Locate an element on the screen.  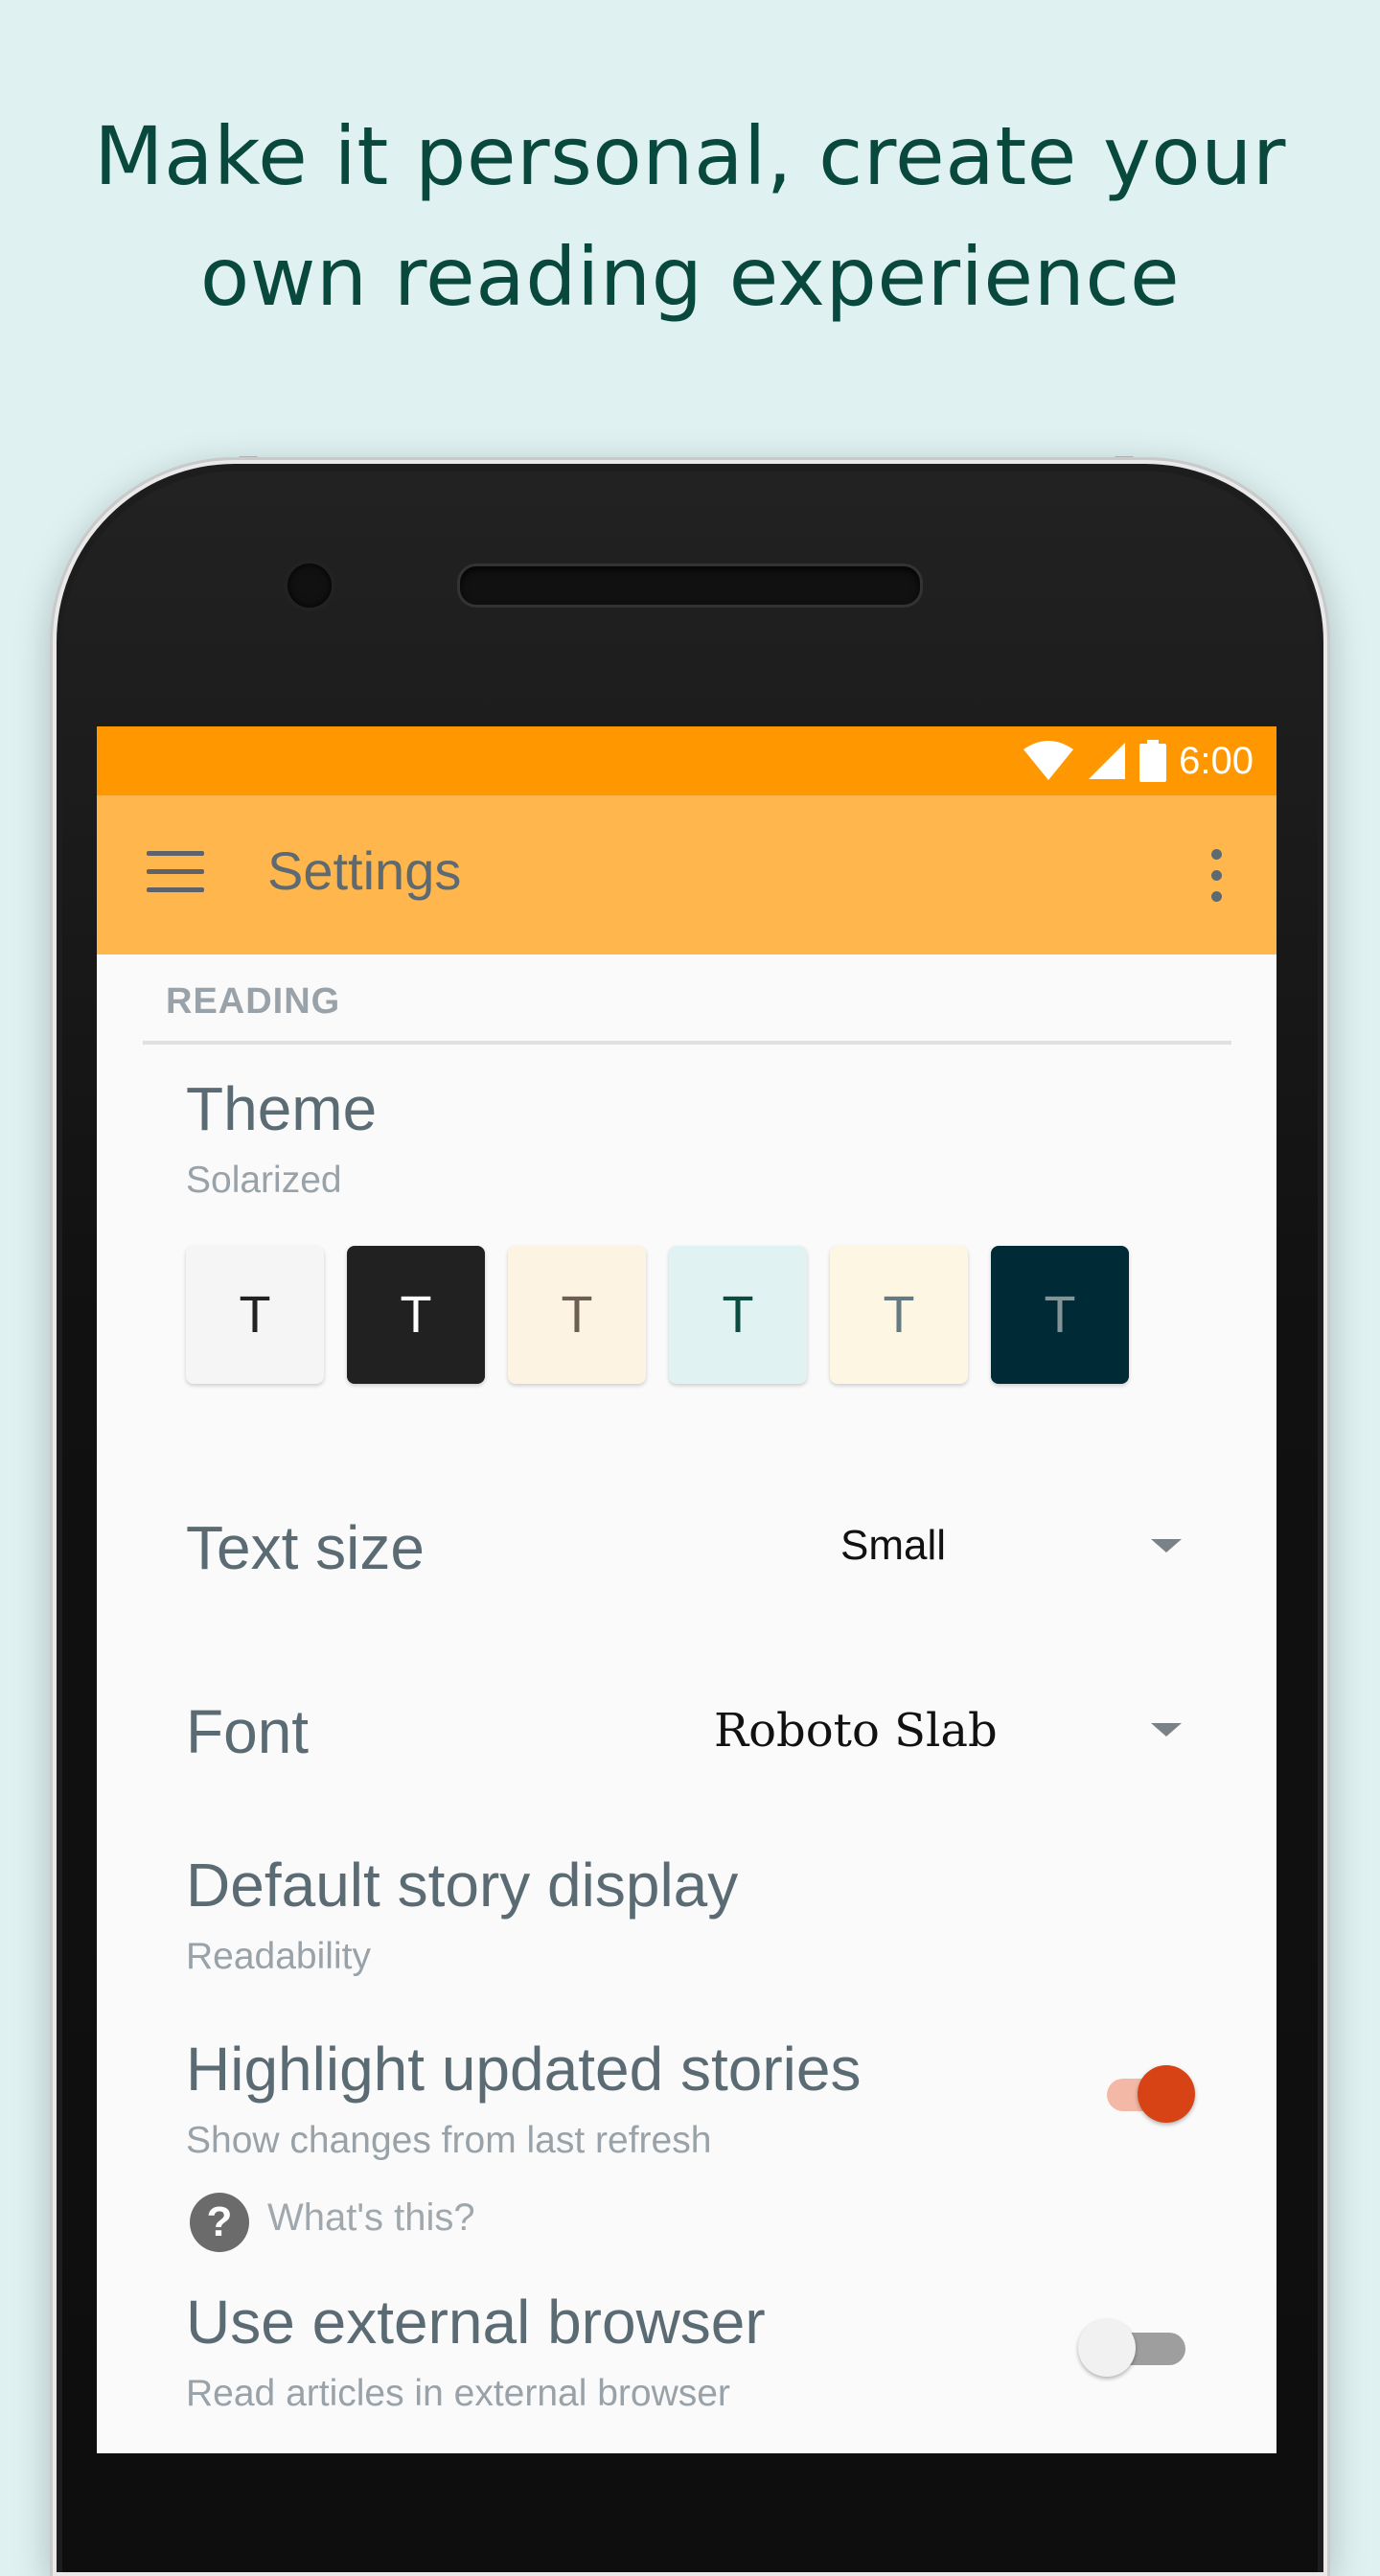
cell-signal-icon is located at coordinates (1107, 761).